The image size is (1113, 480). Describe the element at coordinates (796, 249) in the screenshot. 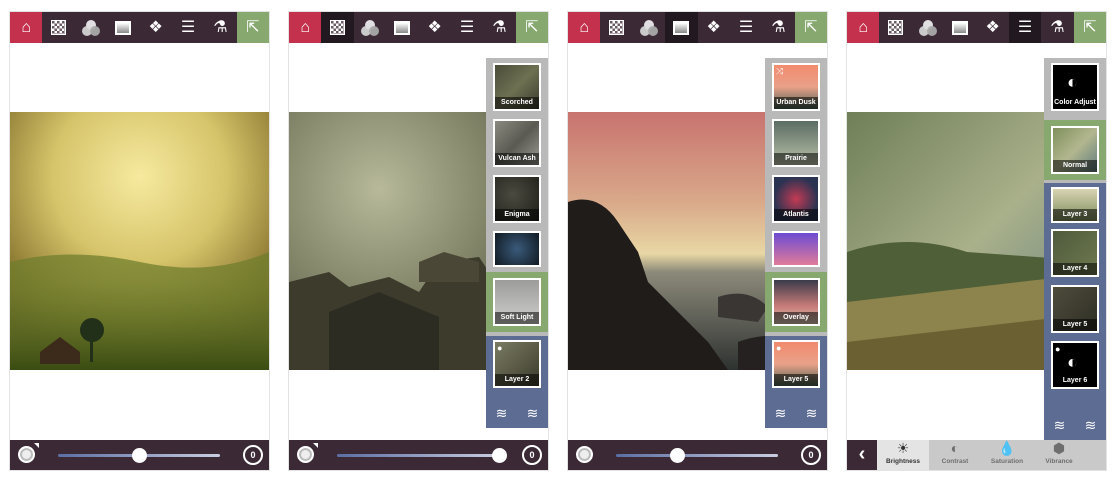

I see `gradient-thumb` at that location.